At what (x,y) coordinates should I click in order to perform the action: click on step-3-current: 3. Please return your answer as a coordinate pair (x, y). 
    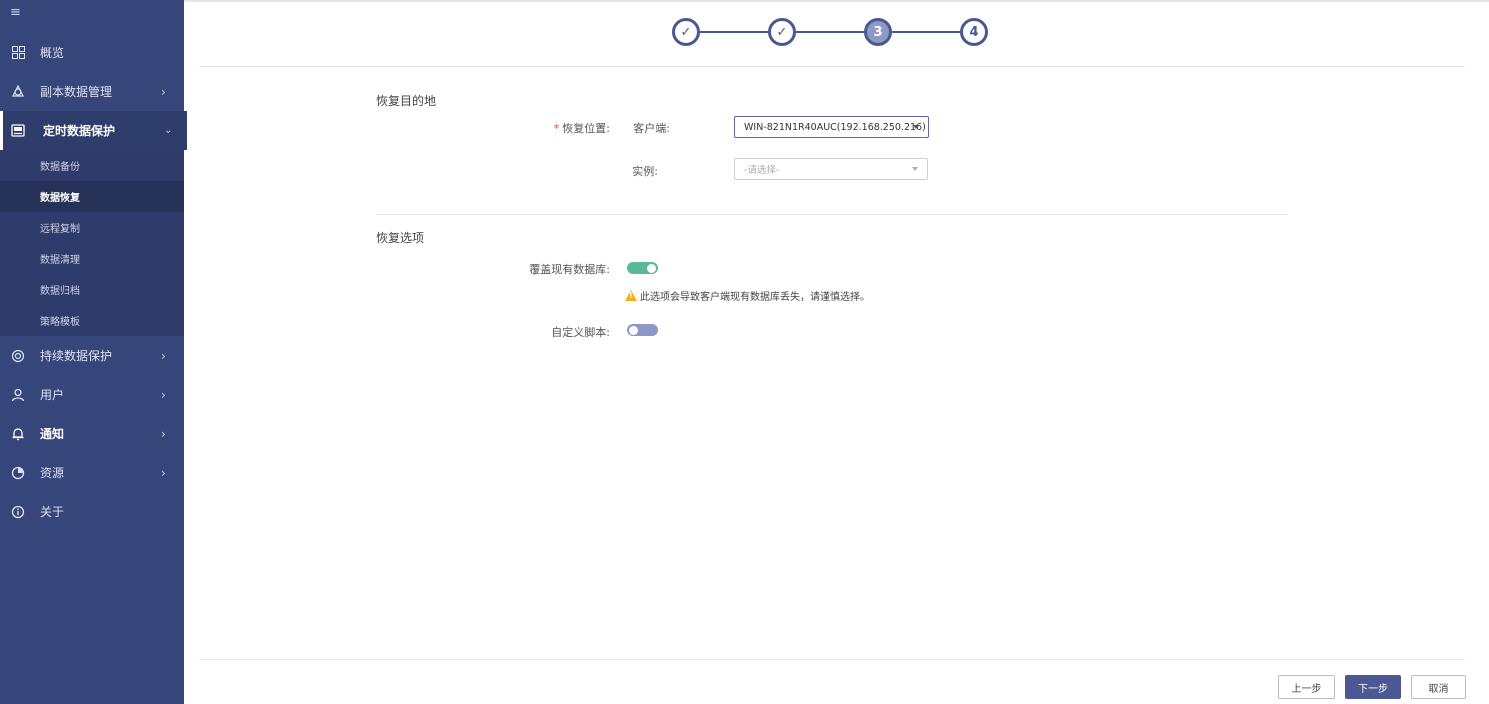
    Looking at the image, I should click on (878, 32).